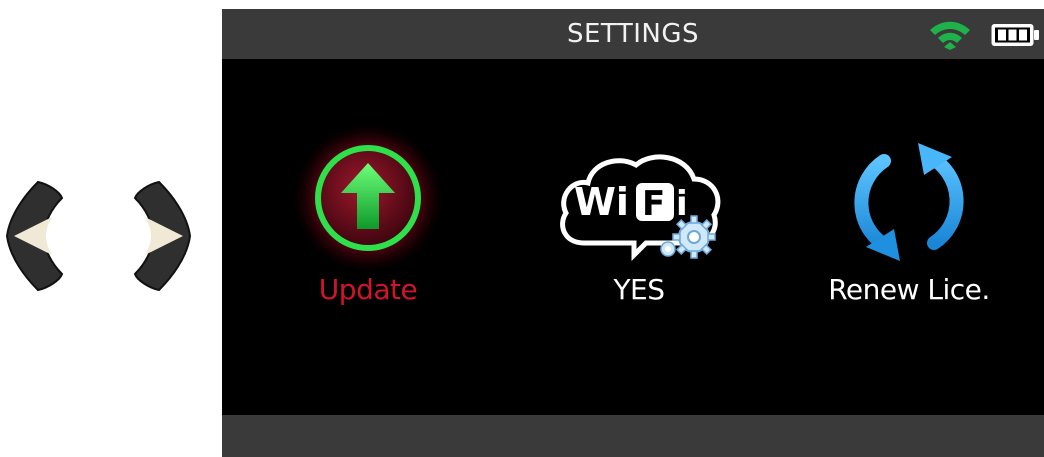 Image resolution: width=1044 pixels, height=457 pixels. Describe the element at coordinates (653, 204) in the screenshot. I see `svg-text: F` at that location.